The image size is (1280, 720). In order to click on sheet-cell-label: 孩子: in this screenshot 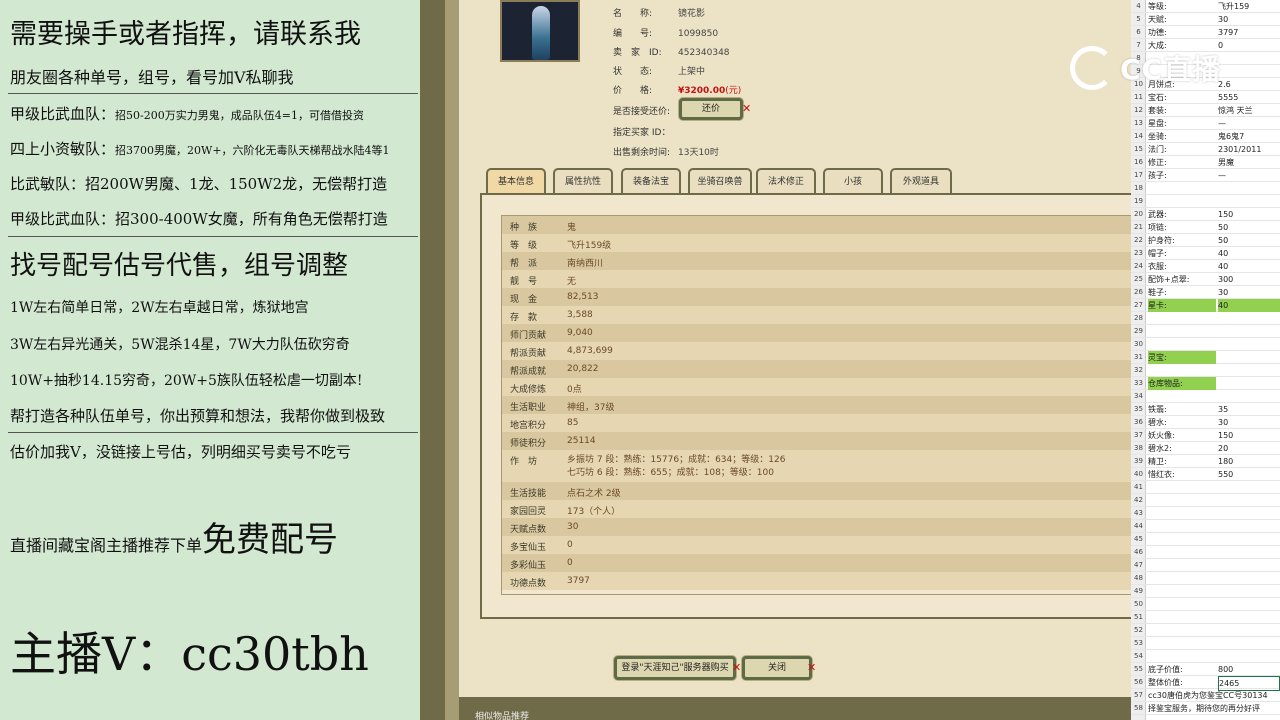, I will do `click(1157, 175)`.